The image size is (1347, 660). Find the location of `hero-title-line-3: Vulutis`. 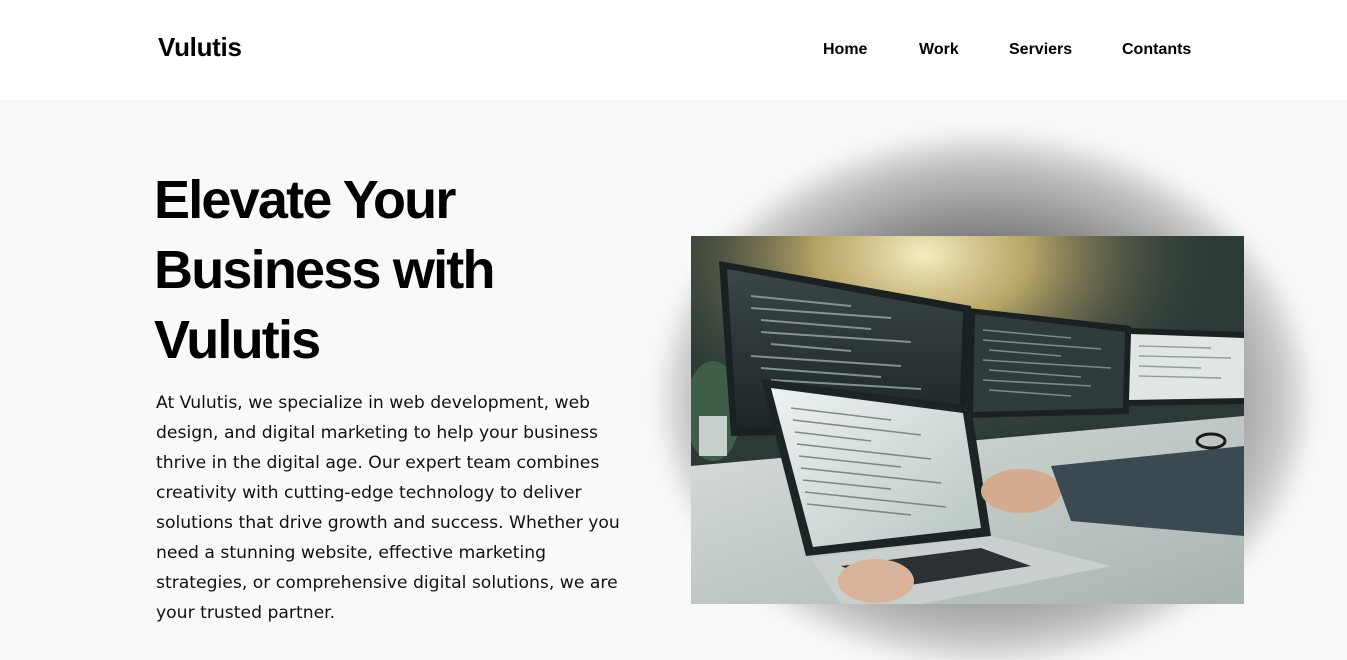

hero-title-line-3: Vulutis is located at coordinates (237, 340).